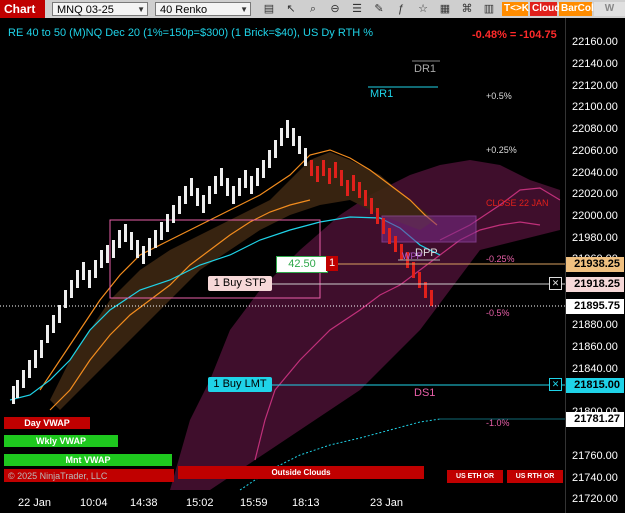 This screenshot has height=513, width=625. What do you see at coordinates (382, 94) in the screenshot?
I see `pivot-mr1: MR1` at bounding box center [382, 94].